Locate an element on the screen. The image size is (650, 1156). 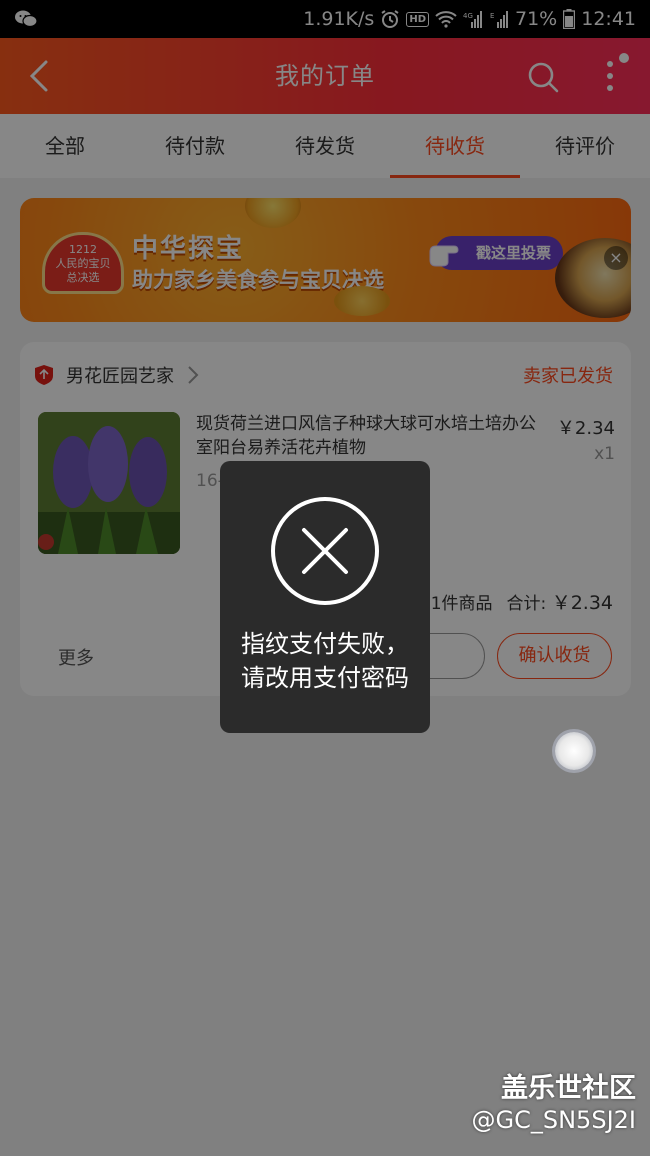
watermark-handle: @GC_SN5SJ2I is located at coordinates (553, 1120).